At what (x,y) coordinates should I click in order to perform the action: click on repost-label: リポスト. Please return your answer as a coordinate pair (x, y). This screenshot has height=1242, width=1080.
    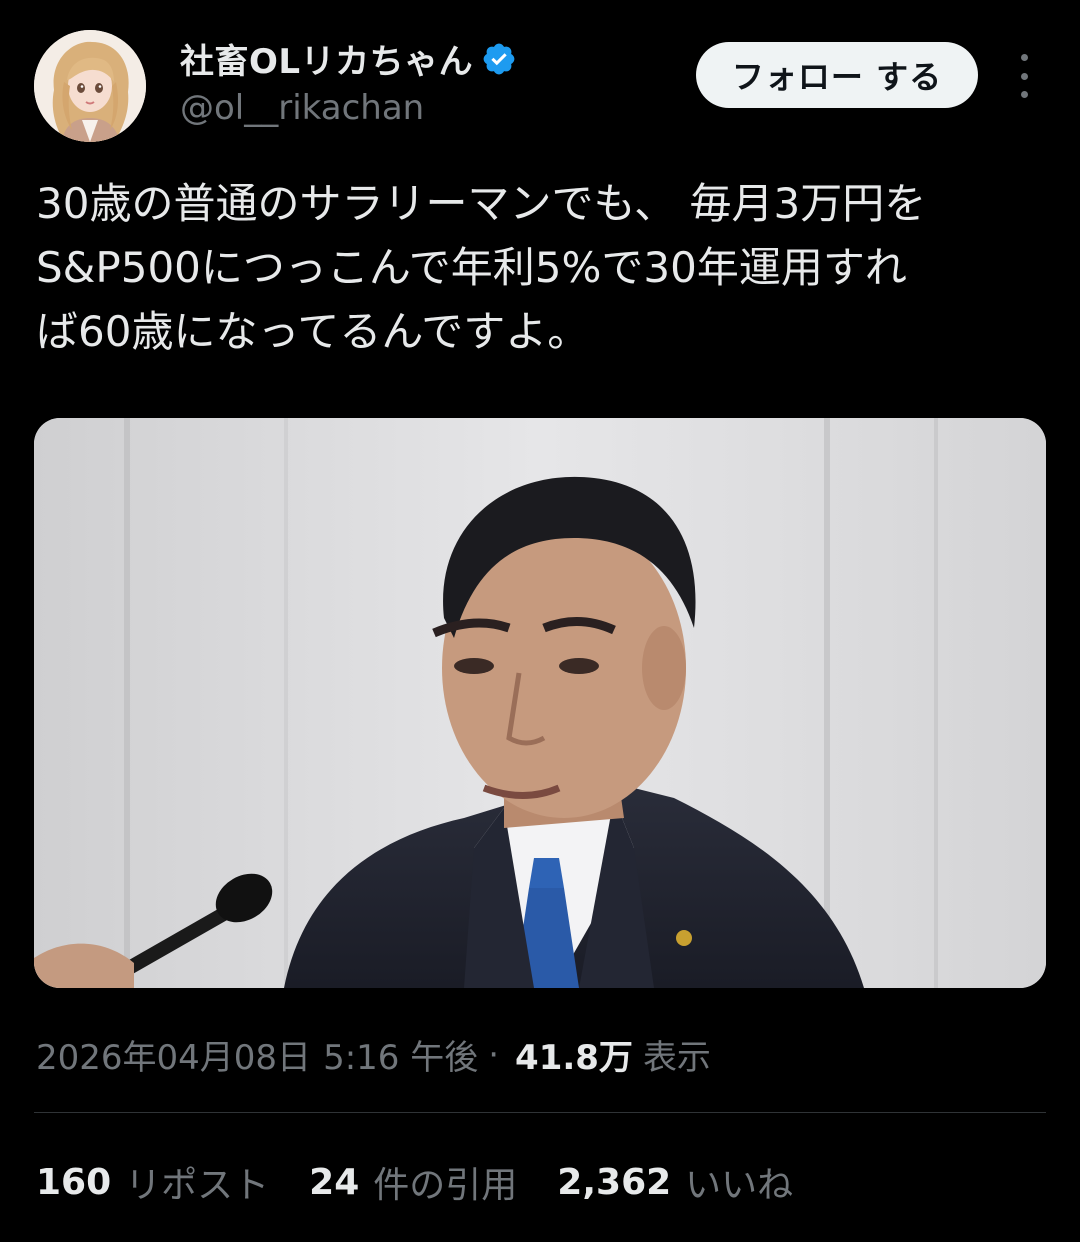
    Looking at the image, I should click on (197, 1185).